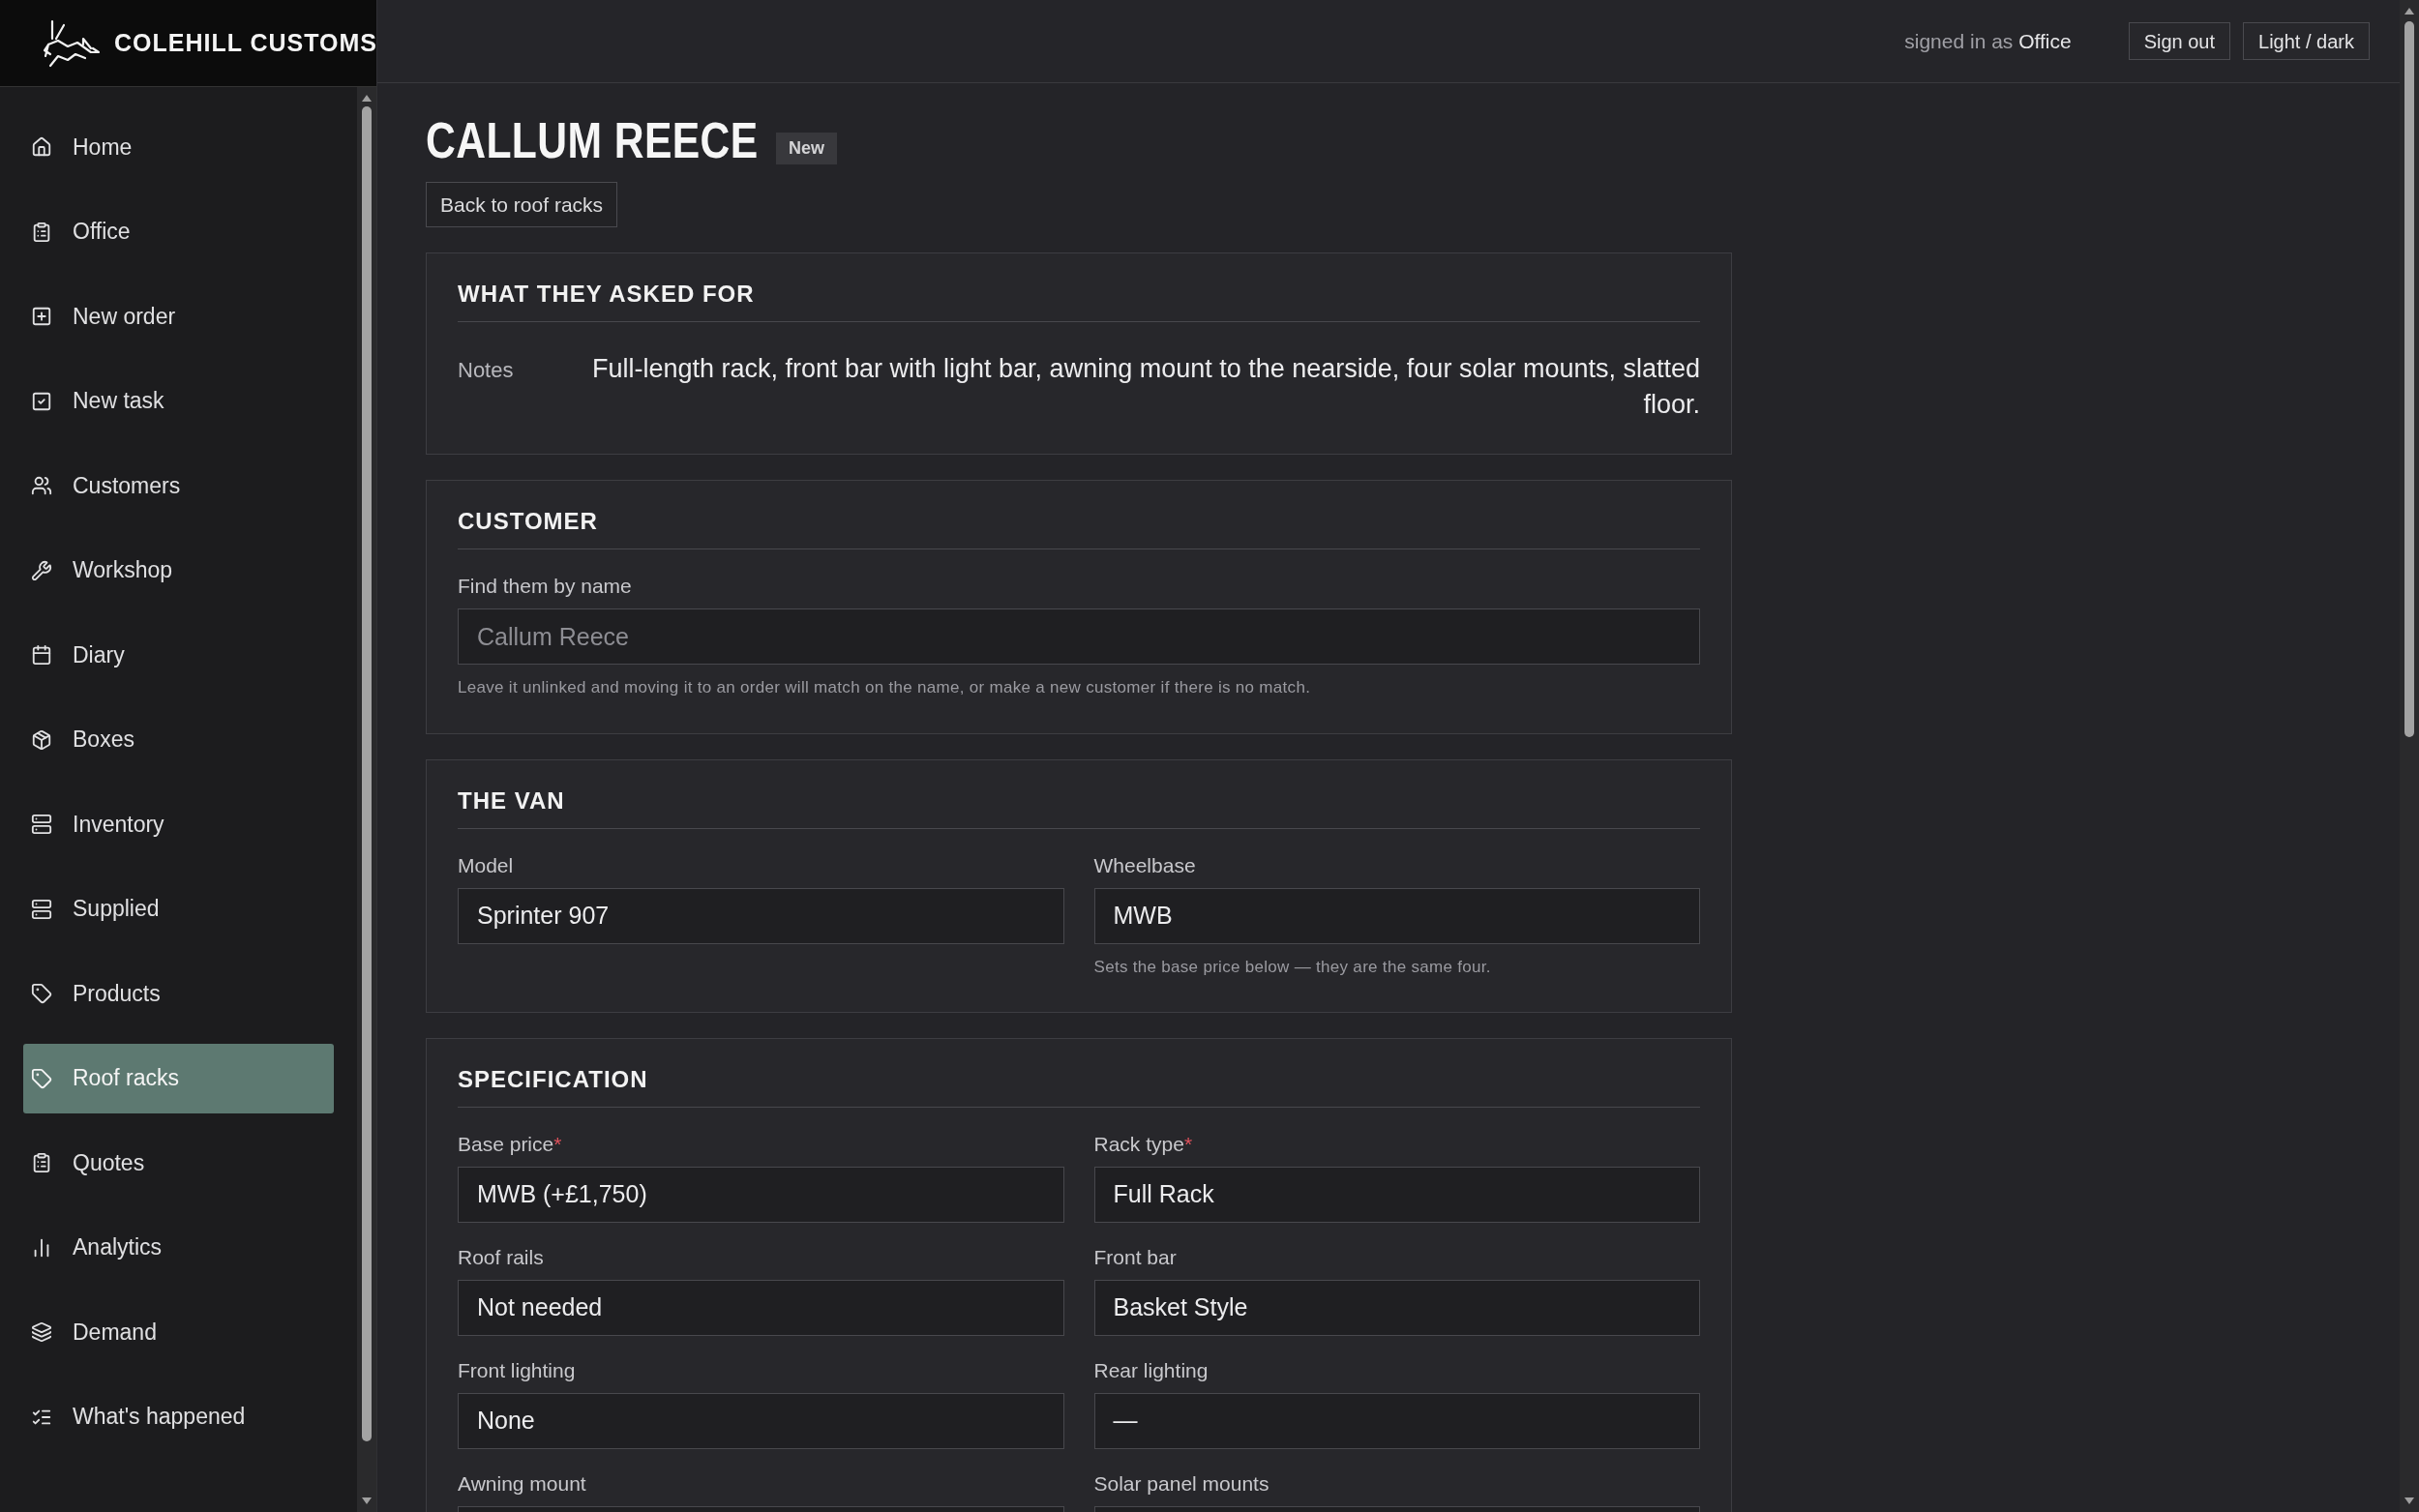 This screenshot has height=1512, width=2419. I want to click on section-title: THE VAN, so click(512, 801).